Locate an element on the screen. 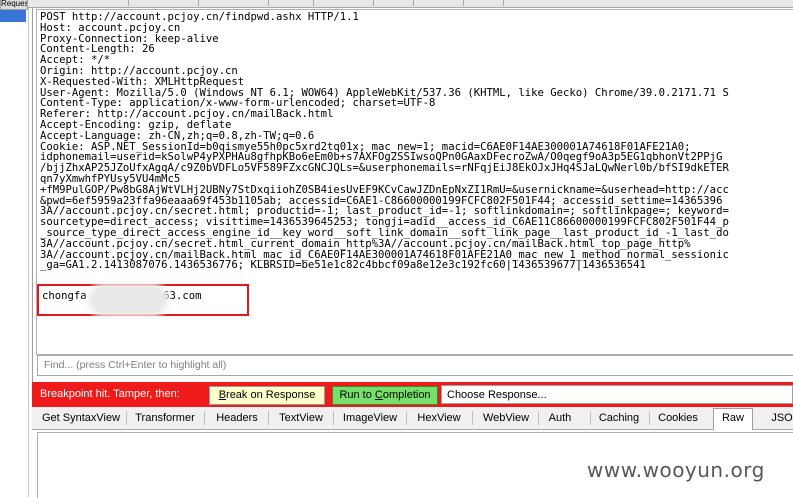 The width and height of the screenshot is (793, 498). tab-auth: Auth is located at coordinates (560, 418).